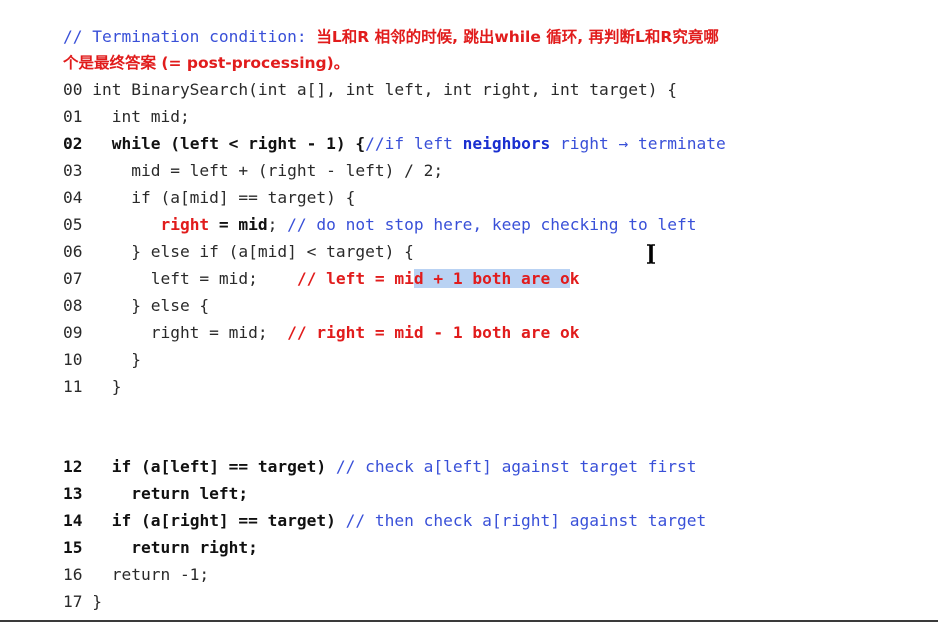 Image resolution: width=938 pixels, height=642 pixels. I want to click on code-comment: // check a[left] against target first, so click(511, 466).